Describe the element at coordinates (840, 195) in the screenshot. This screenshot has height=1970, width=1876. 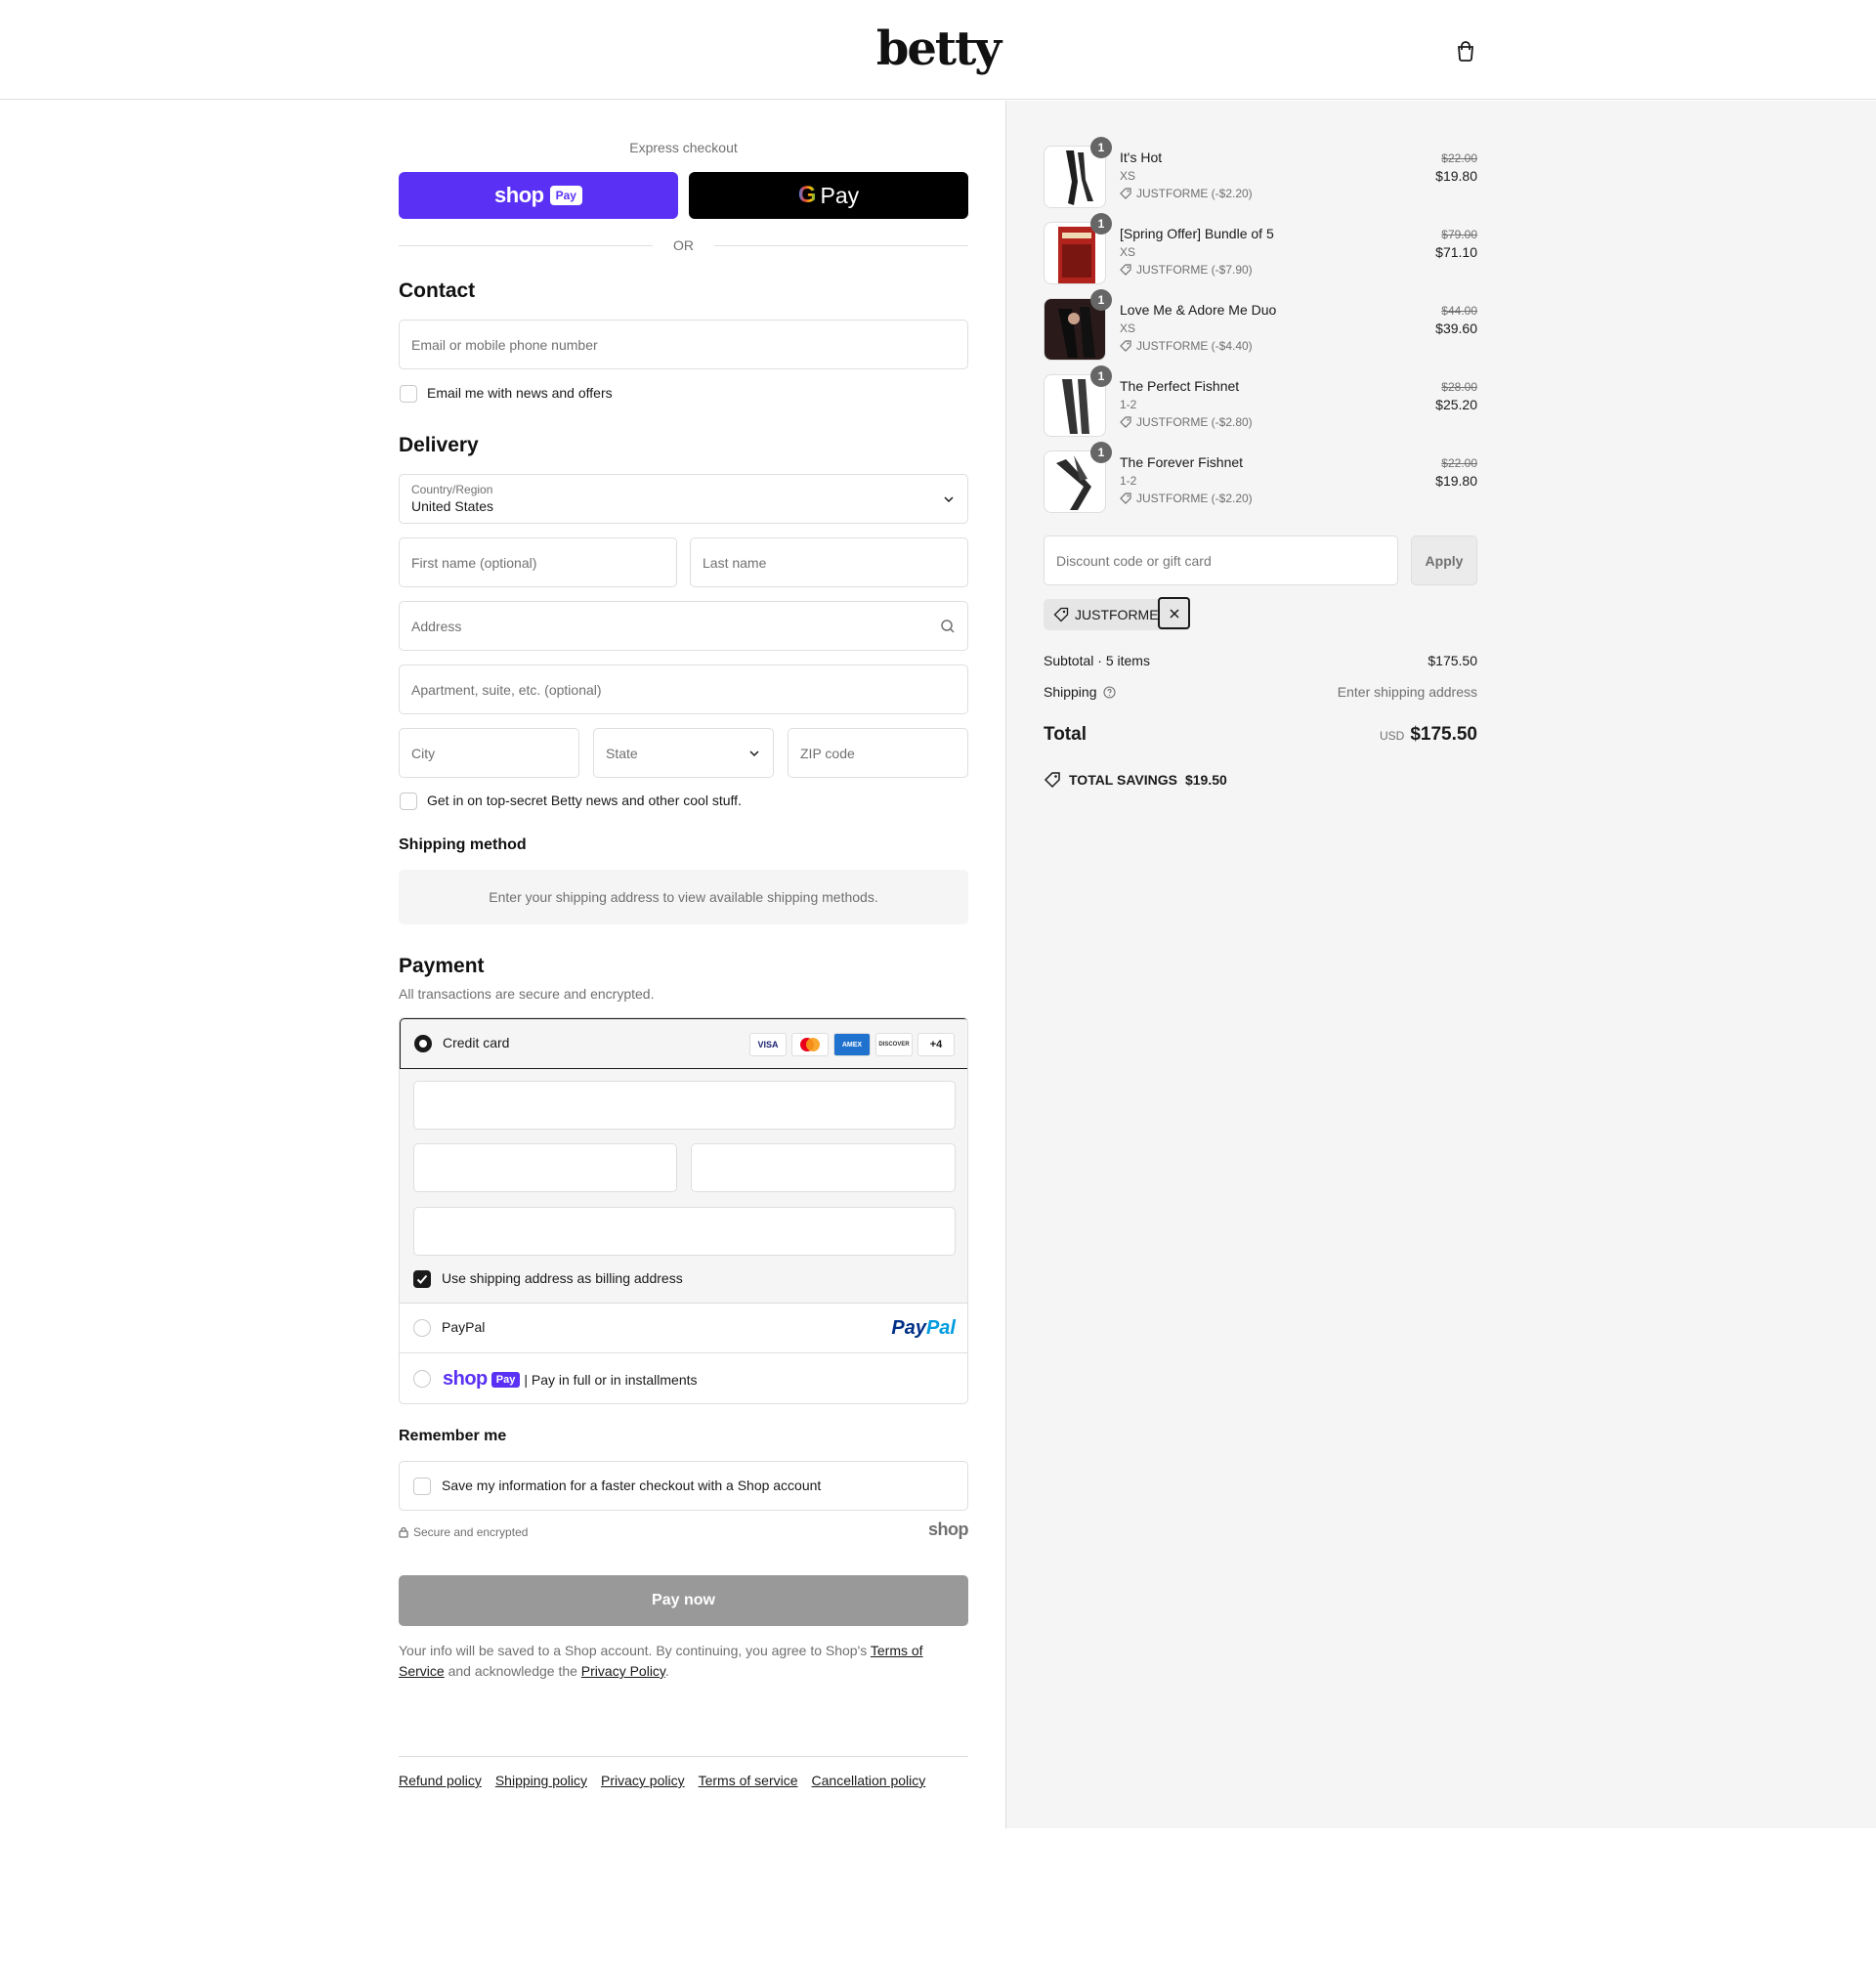
I see `google-pay-word: Pay` at that location.